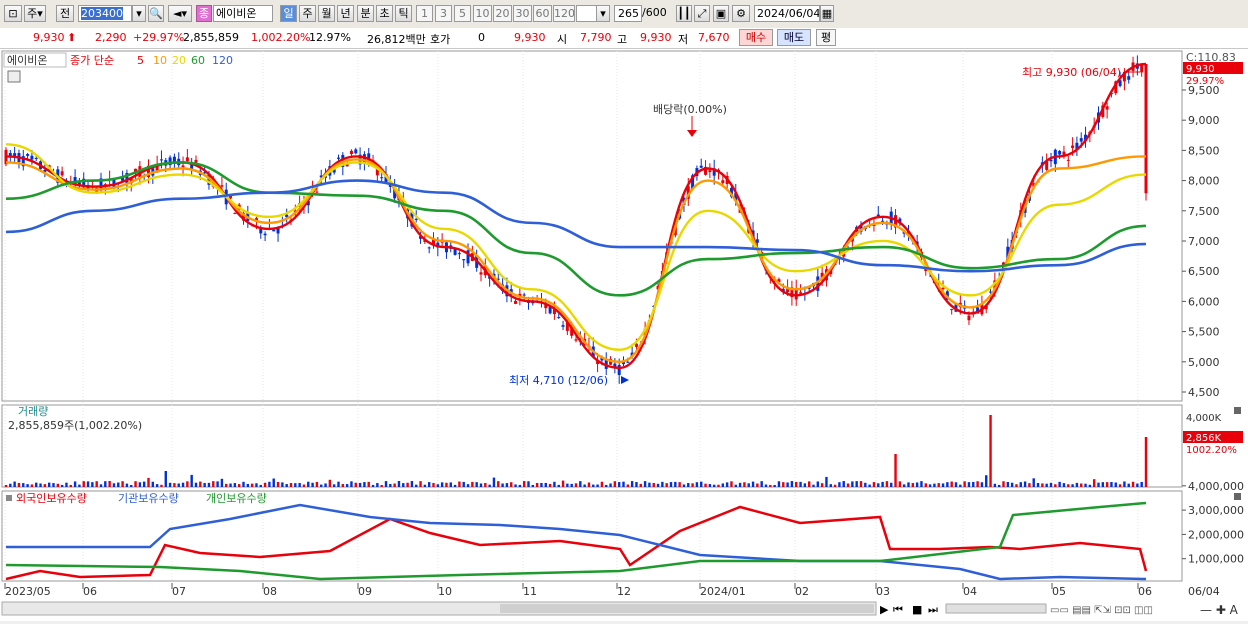  I want to click on count-input: 265, so click(628, 13).